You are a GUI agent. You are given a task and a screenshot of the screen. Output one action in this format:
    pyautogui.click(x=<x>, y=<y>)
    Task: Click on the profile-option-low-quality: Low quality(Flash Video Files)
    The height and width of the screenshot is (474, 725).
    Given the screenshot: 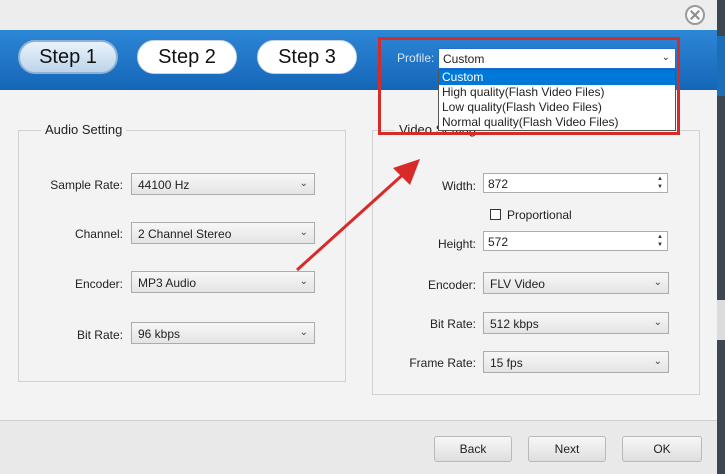 What is the action you would take?
    pyautogui.click(x=557, y=107)
    